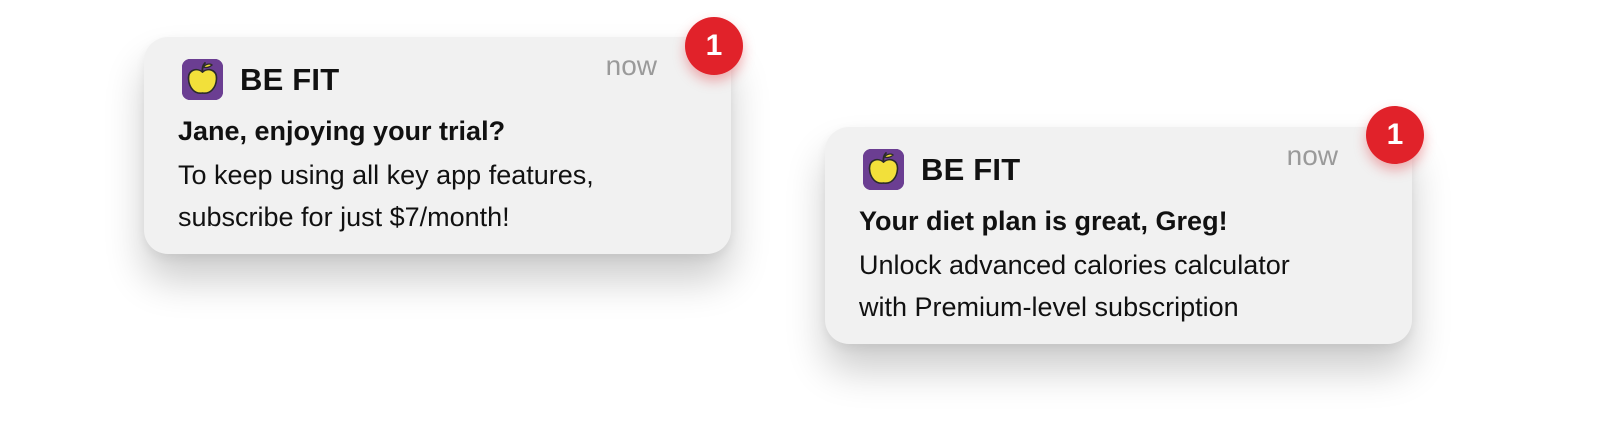 The height and width of the screenshot is (422, 1600). Describe the element at coordinates (1049, 307) in the screenshot. I see `notification-body-line: with Premium-level subscription` at that location.